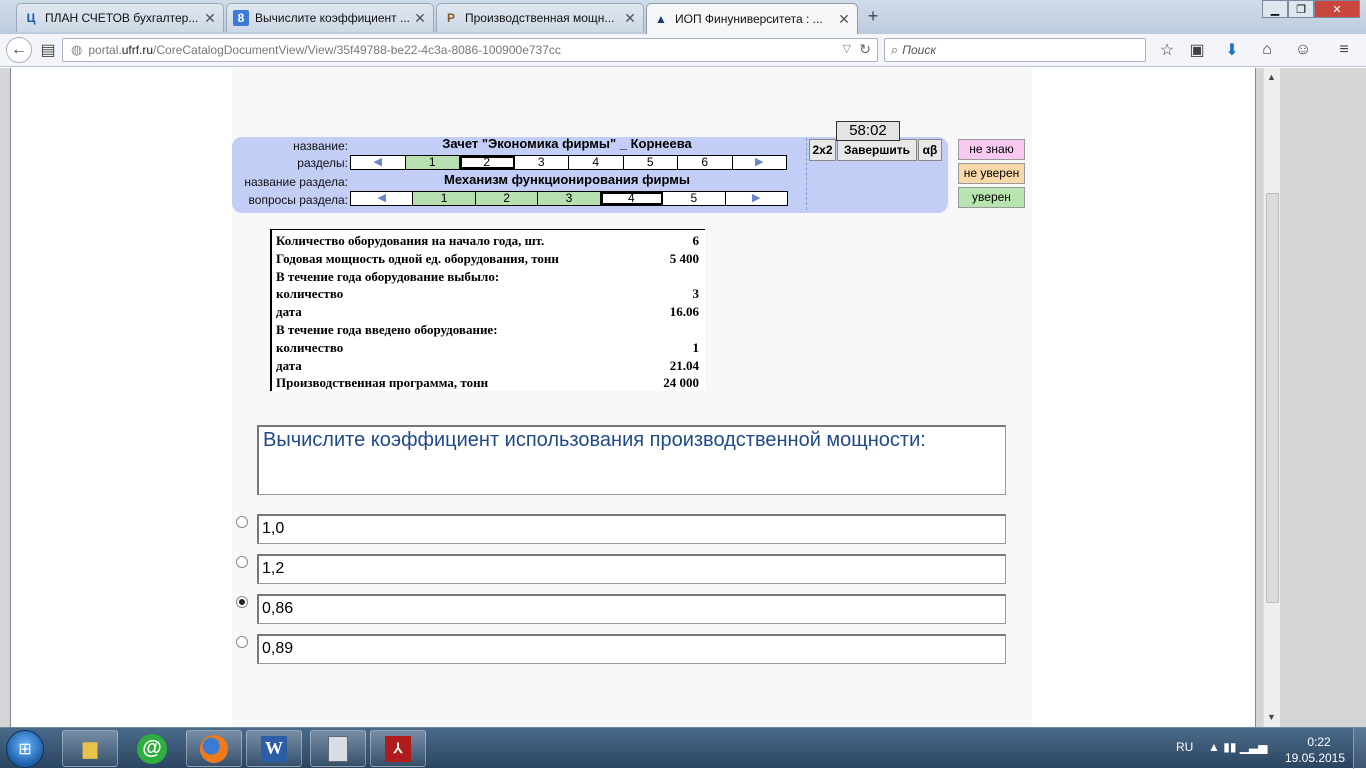 The image size is (1366, 769). I want to click on tab-plan-schetov: Ц ПЛАН СЧЕТОВ бухгалтер... ✕, so click(120, 17).